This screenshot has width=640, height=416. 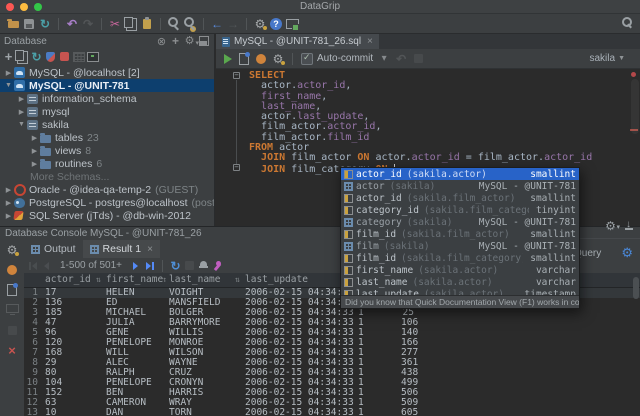 What do you see at coordinates (460, 234) in the screenshot?
I see `completion-item-film_id: film_id (sakila.film_actor) smallint` at bounding box center [460, 234].